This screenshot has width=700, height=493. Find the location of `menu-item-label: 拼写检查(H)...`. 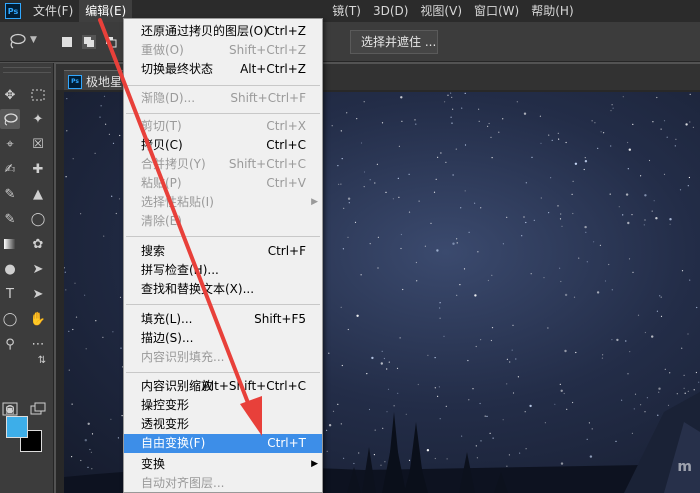

menu-item-label: 拼写检查(H)... is located at coordinates (180, 270).